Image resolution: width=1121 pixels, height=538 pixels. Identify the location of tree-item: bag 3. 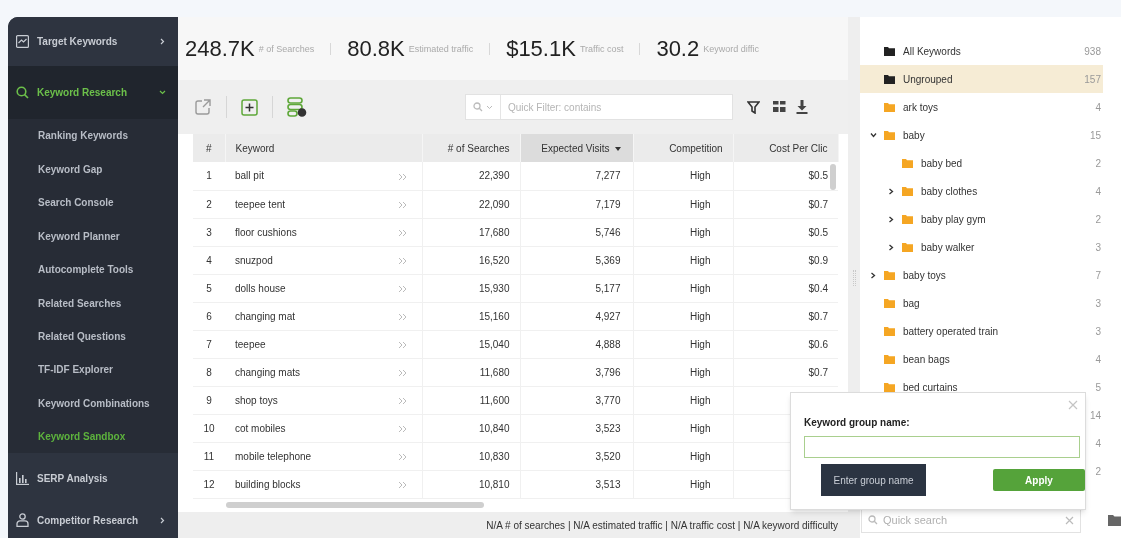
(981, 303).